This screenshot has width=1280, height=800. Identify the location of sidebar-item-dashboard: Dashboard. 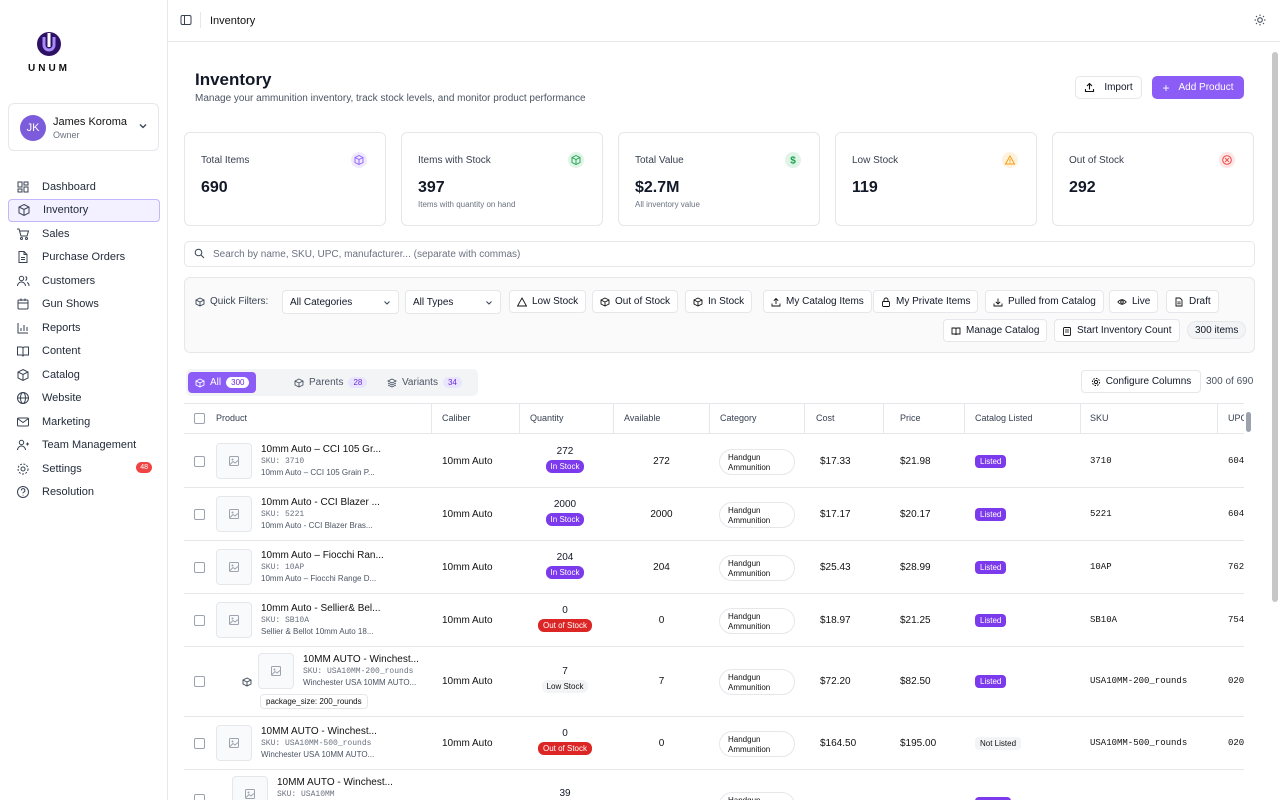
(84, 187).